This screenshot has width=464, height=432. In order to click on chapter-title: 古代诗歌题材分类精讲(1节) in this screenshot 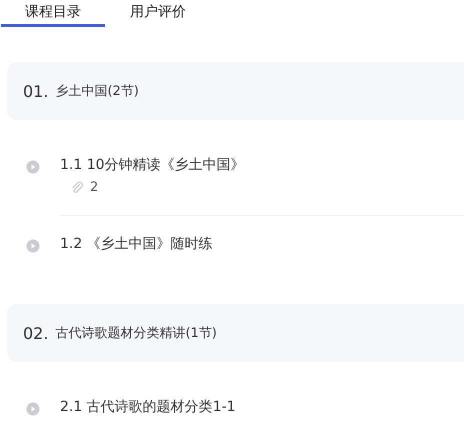, I will do `click(136, 333)`.